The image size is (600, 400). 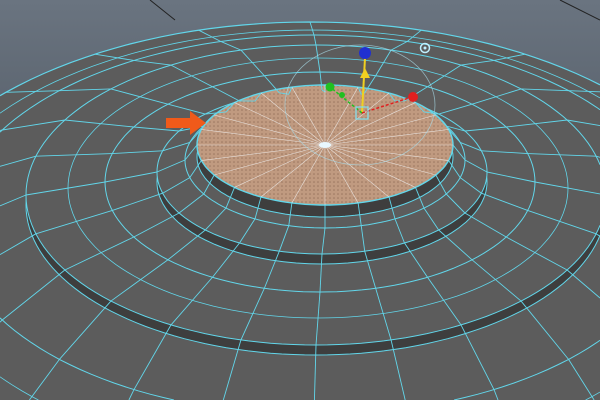 I want to click on x-axis-handle-tip, so click(x=413, y=97).